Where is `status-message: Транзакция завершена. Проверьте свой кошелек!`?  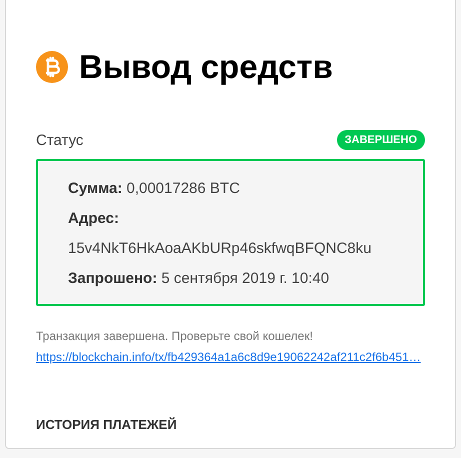
status-message: Транзакция завершена. Проверьте свой кошелек! is located at coordinates (175, 336).